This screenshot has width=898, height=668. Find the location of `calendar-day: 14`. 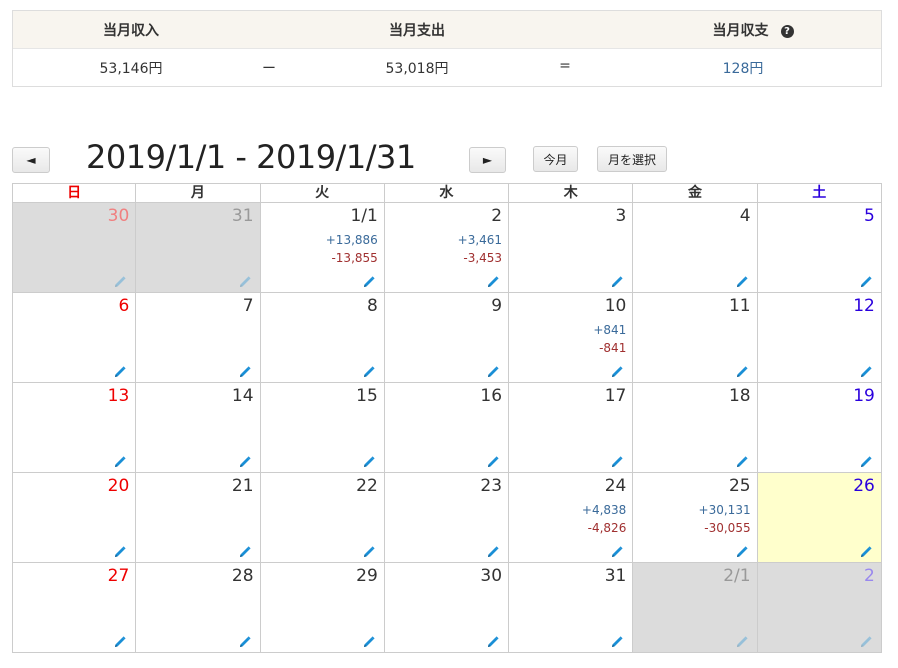

calendar-day: 14 is located at coordinates (198, 428).